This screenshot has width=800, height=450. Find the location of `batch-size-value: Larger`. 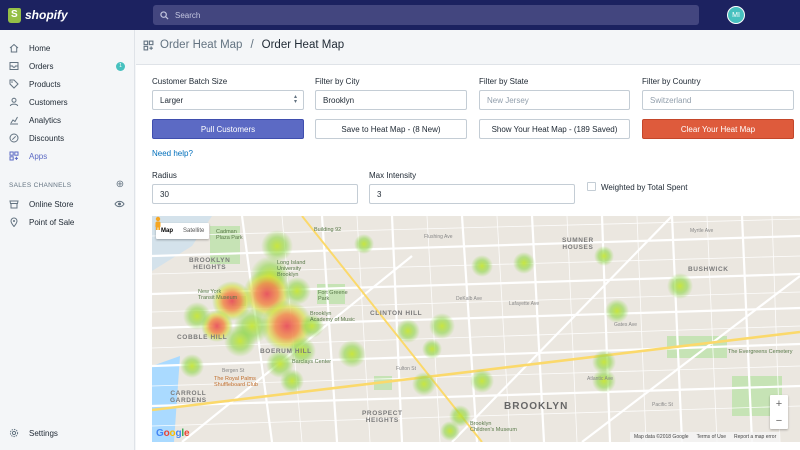

batch-size-value: Larger is located at coordinates (172, 100).